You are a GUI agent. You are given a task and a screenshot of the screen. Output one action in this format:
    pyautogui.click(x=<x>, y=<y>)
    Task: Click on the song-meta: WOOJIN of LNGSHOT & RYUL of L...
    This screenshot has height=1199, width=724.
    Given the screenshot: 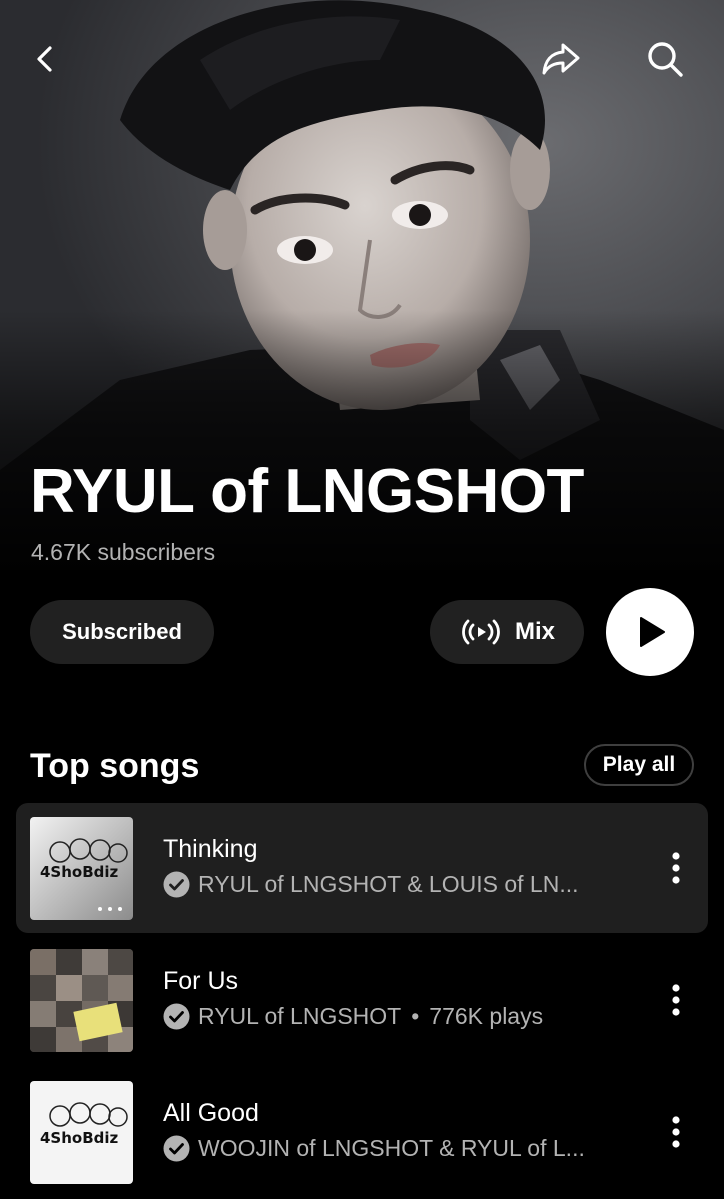 What is the action you would take?
    pyautogui.click(x=403, y=1148)
    